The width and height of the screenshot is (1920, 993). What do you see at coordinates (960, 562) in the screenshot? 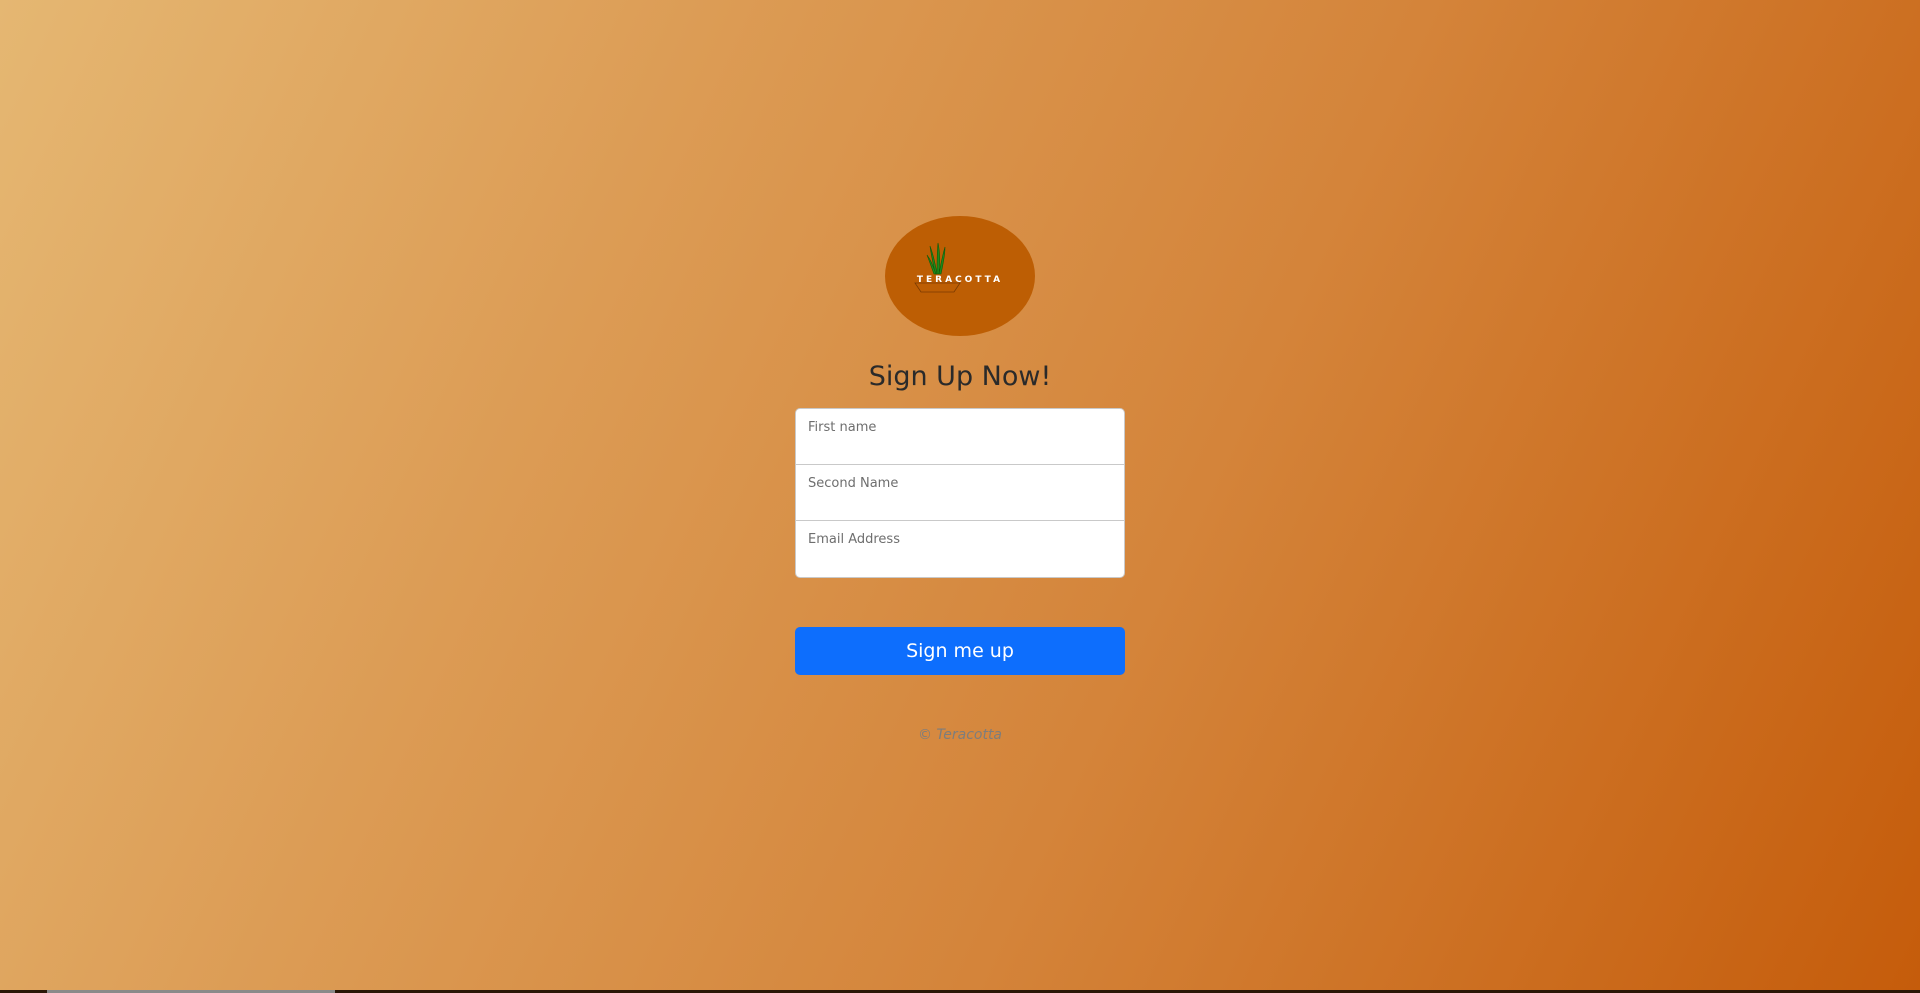
I see `email-input` at bounding box center [960, 562].